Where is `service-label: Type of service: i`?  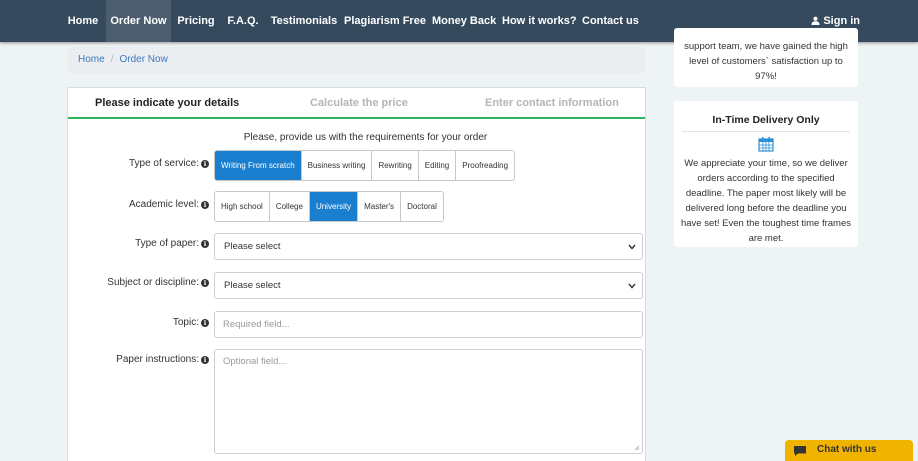 service-label: Type of service: i is located at coordinates (169, 163).